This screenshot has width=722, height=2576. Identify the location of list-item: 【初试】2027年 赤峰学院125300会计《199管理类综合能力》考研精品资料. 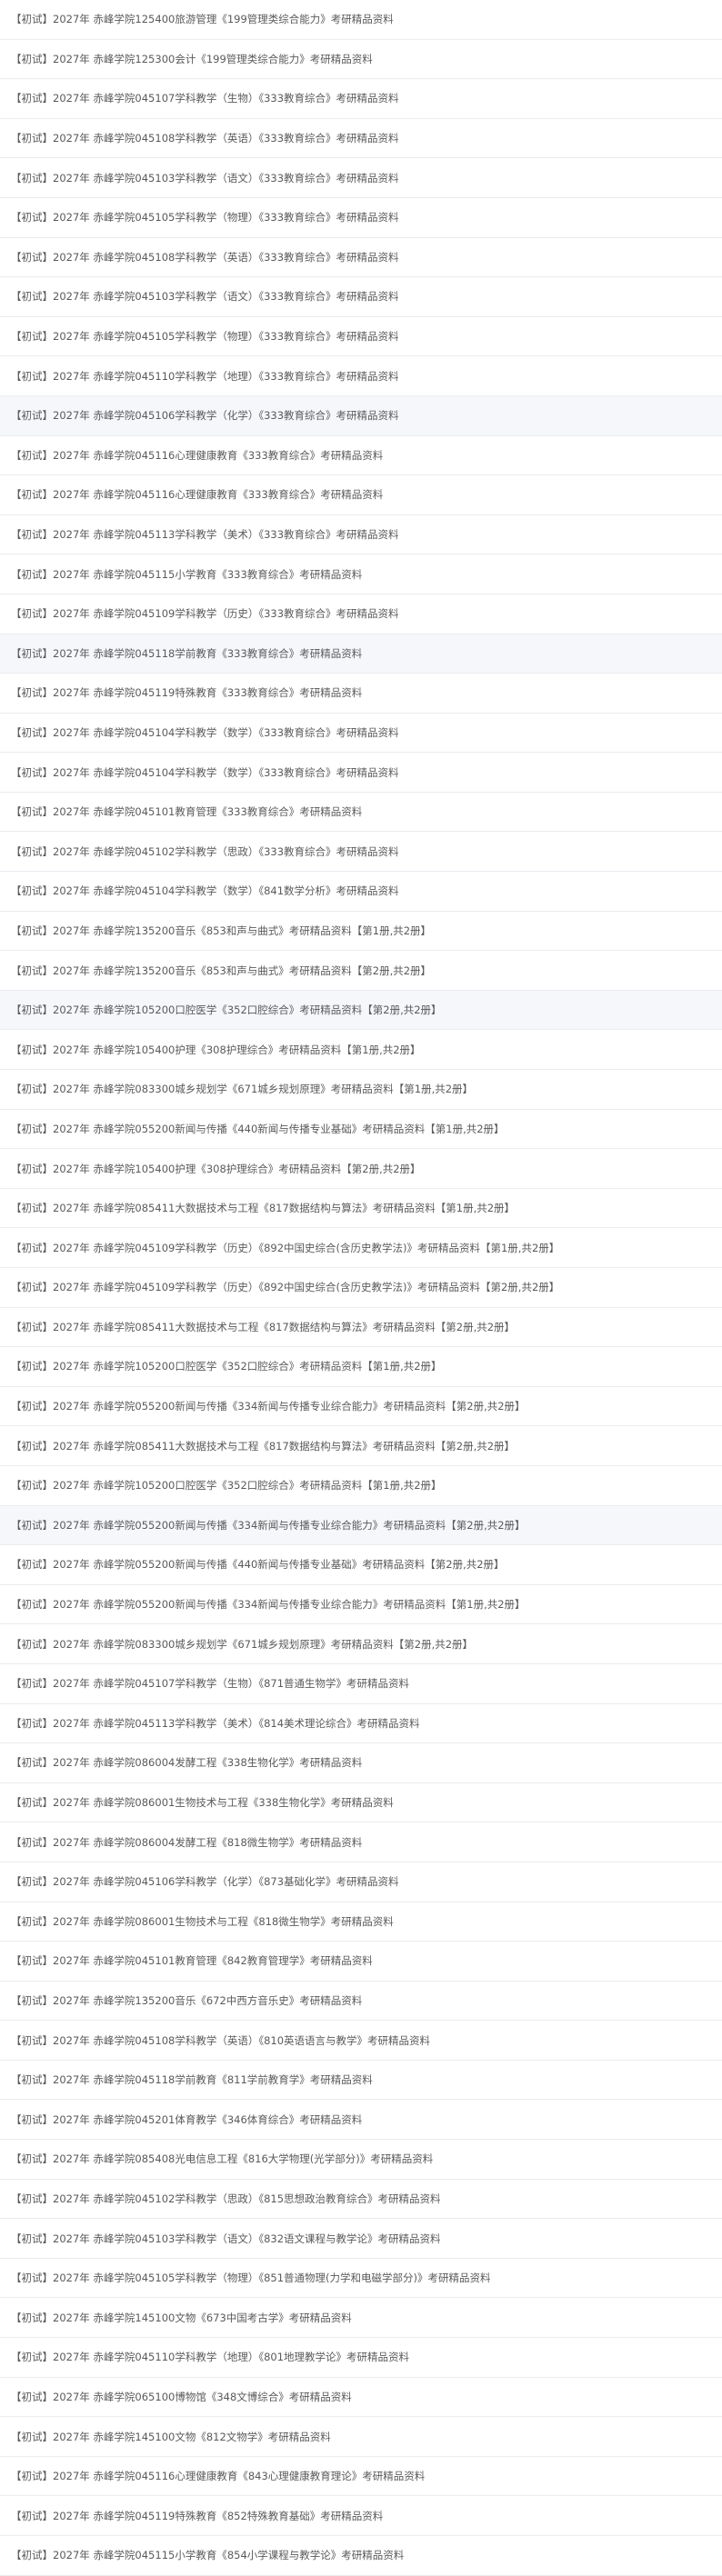
(361, 60).